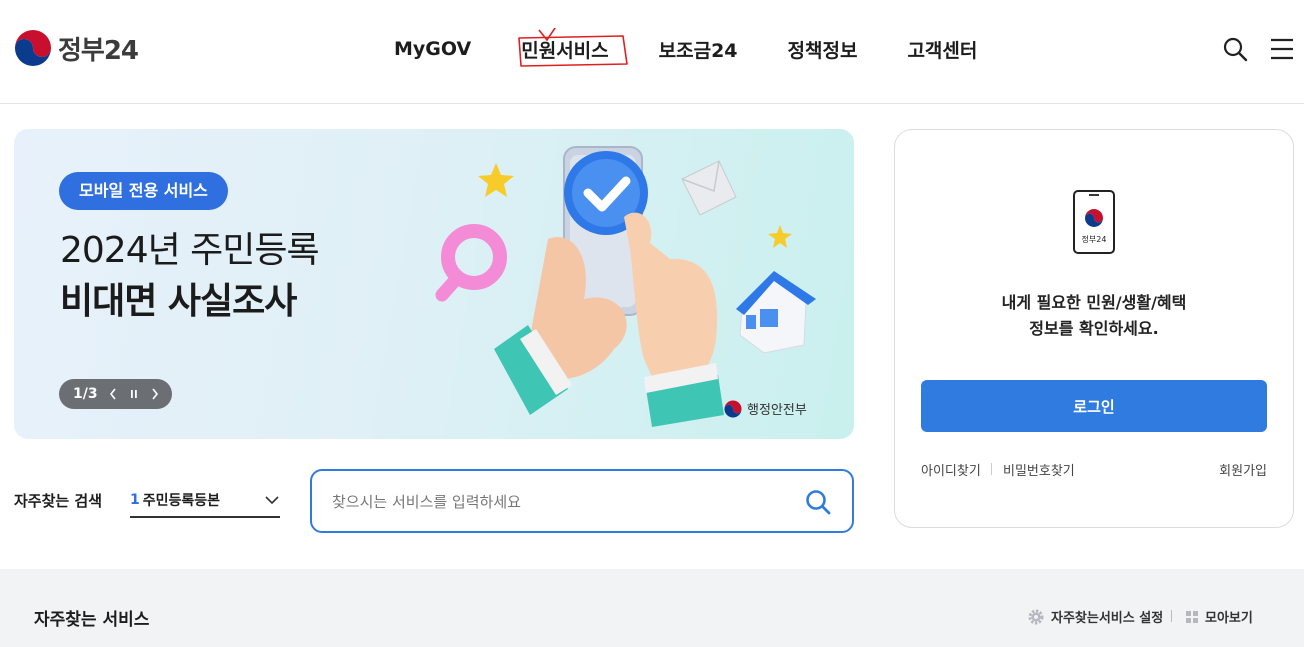 This screenshot has height=647, width=1304. I want to click on chevron-right-icon, so click(155, 394).